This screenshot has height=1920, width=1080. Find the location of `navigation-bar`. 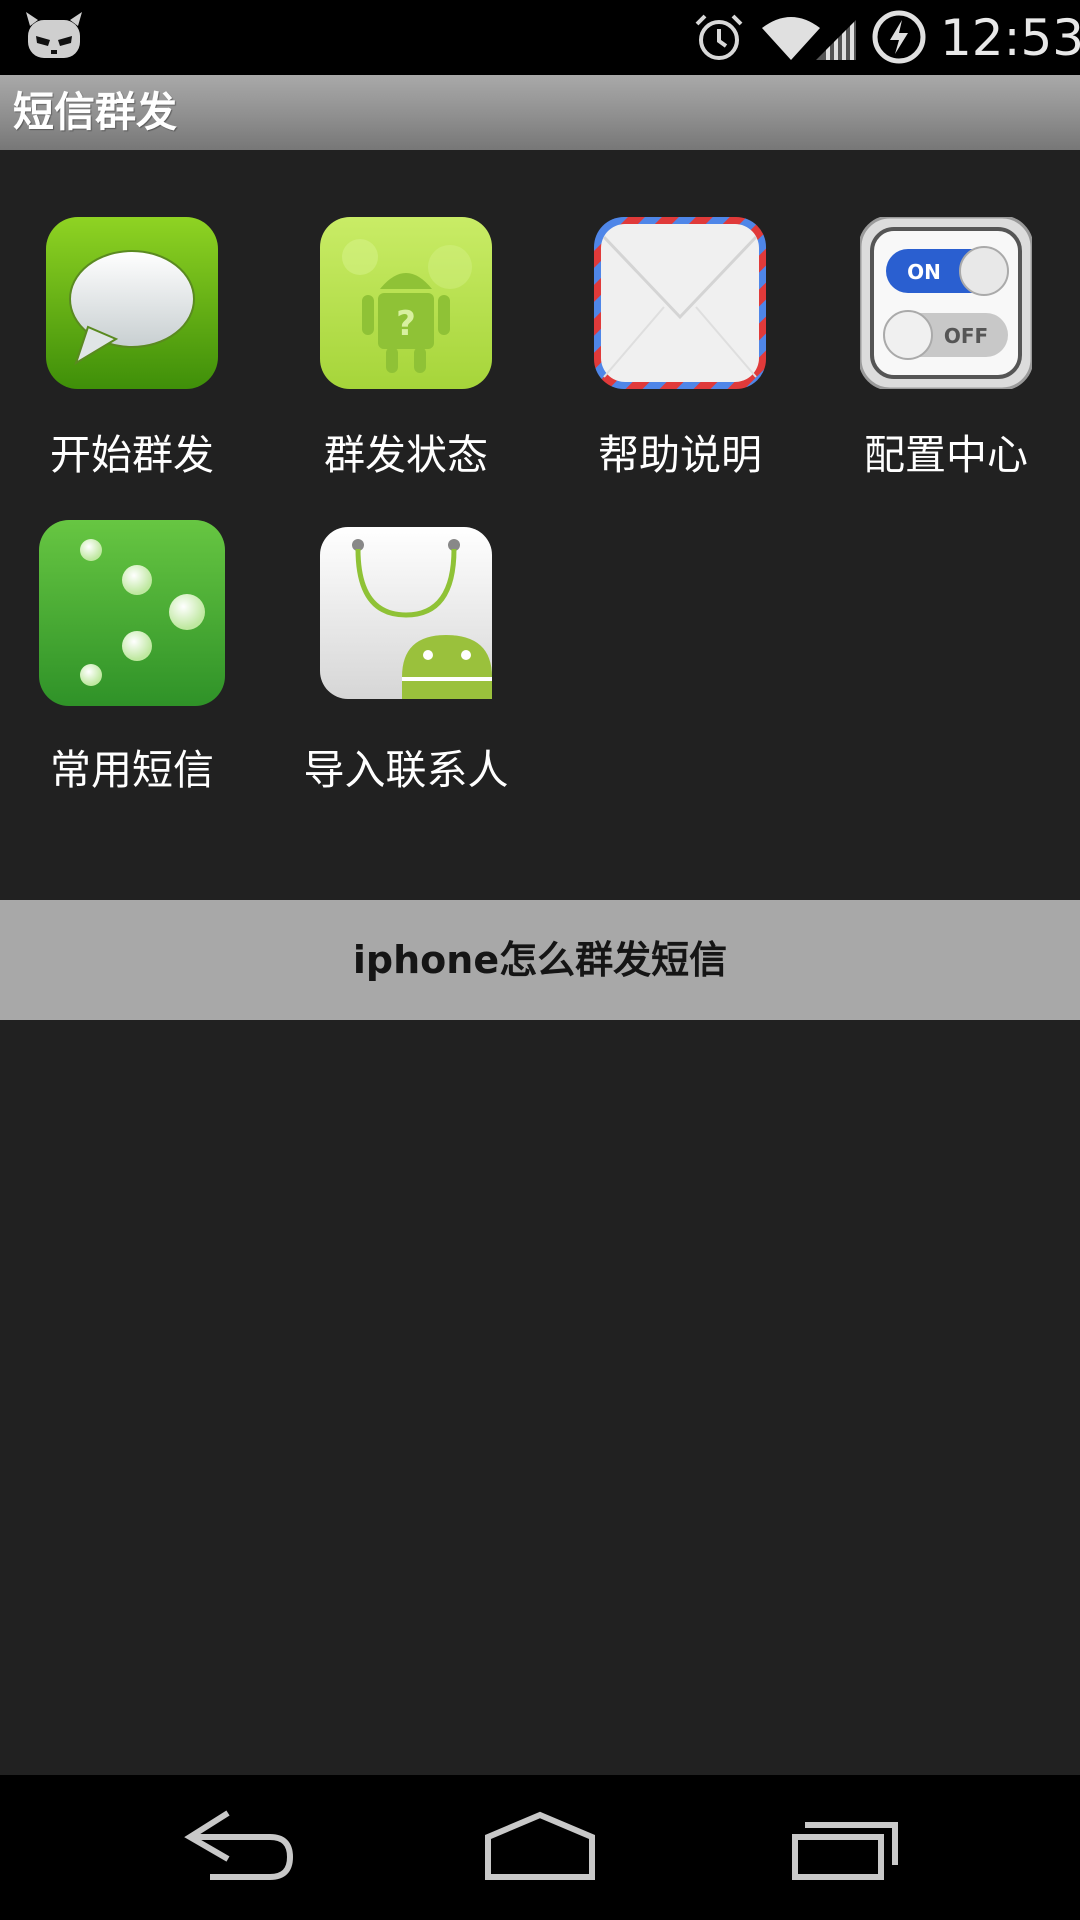

navigation-bar is located at coordinates (540, 1847).